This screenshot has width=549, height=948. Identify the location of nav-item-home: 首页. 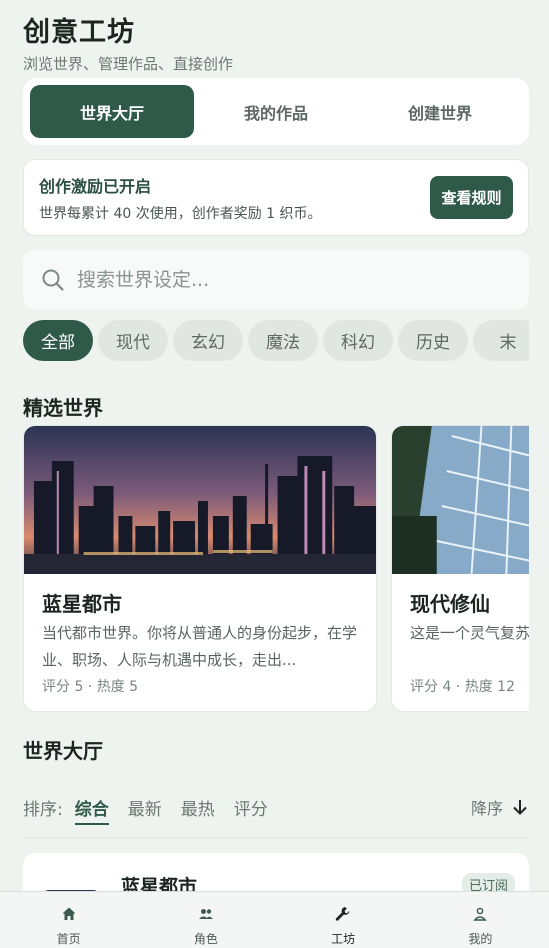
(68, 920).